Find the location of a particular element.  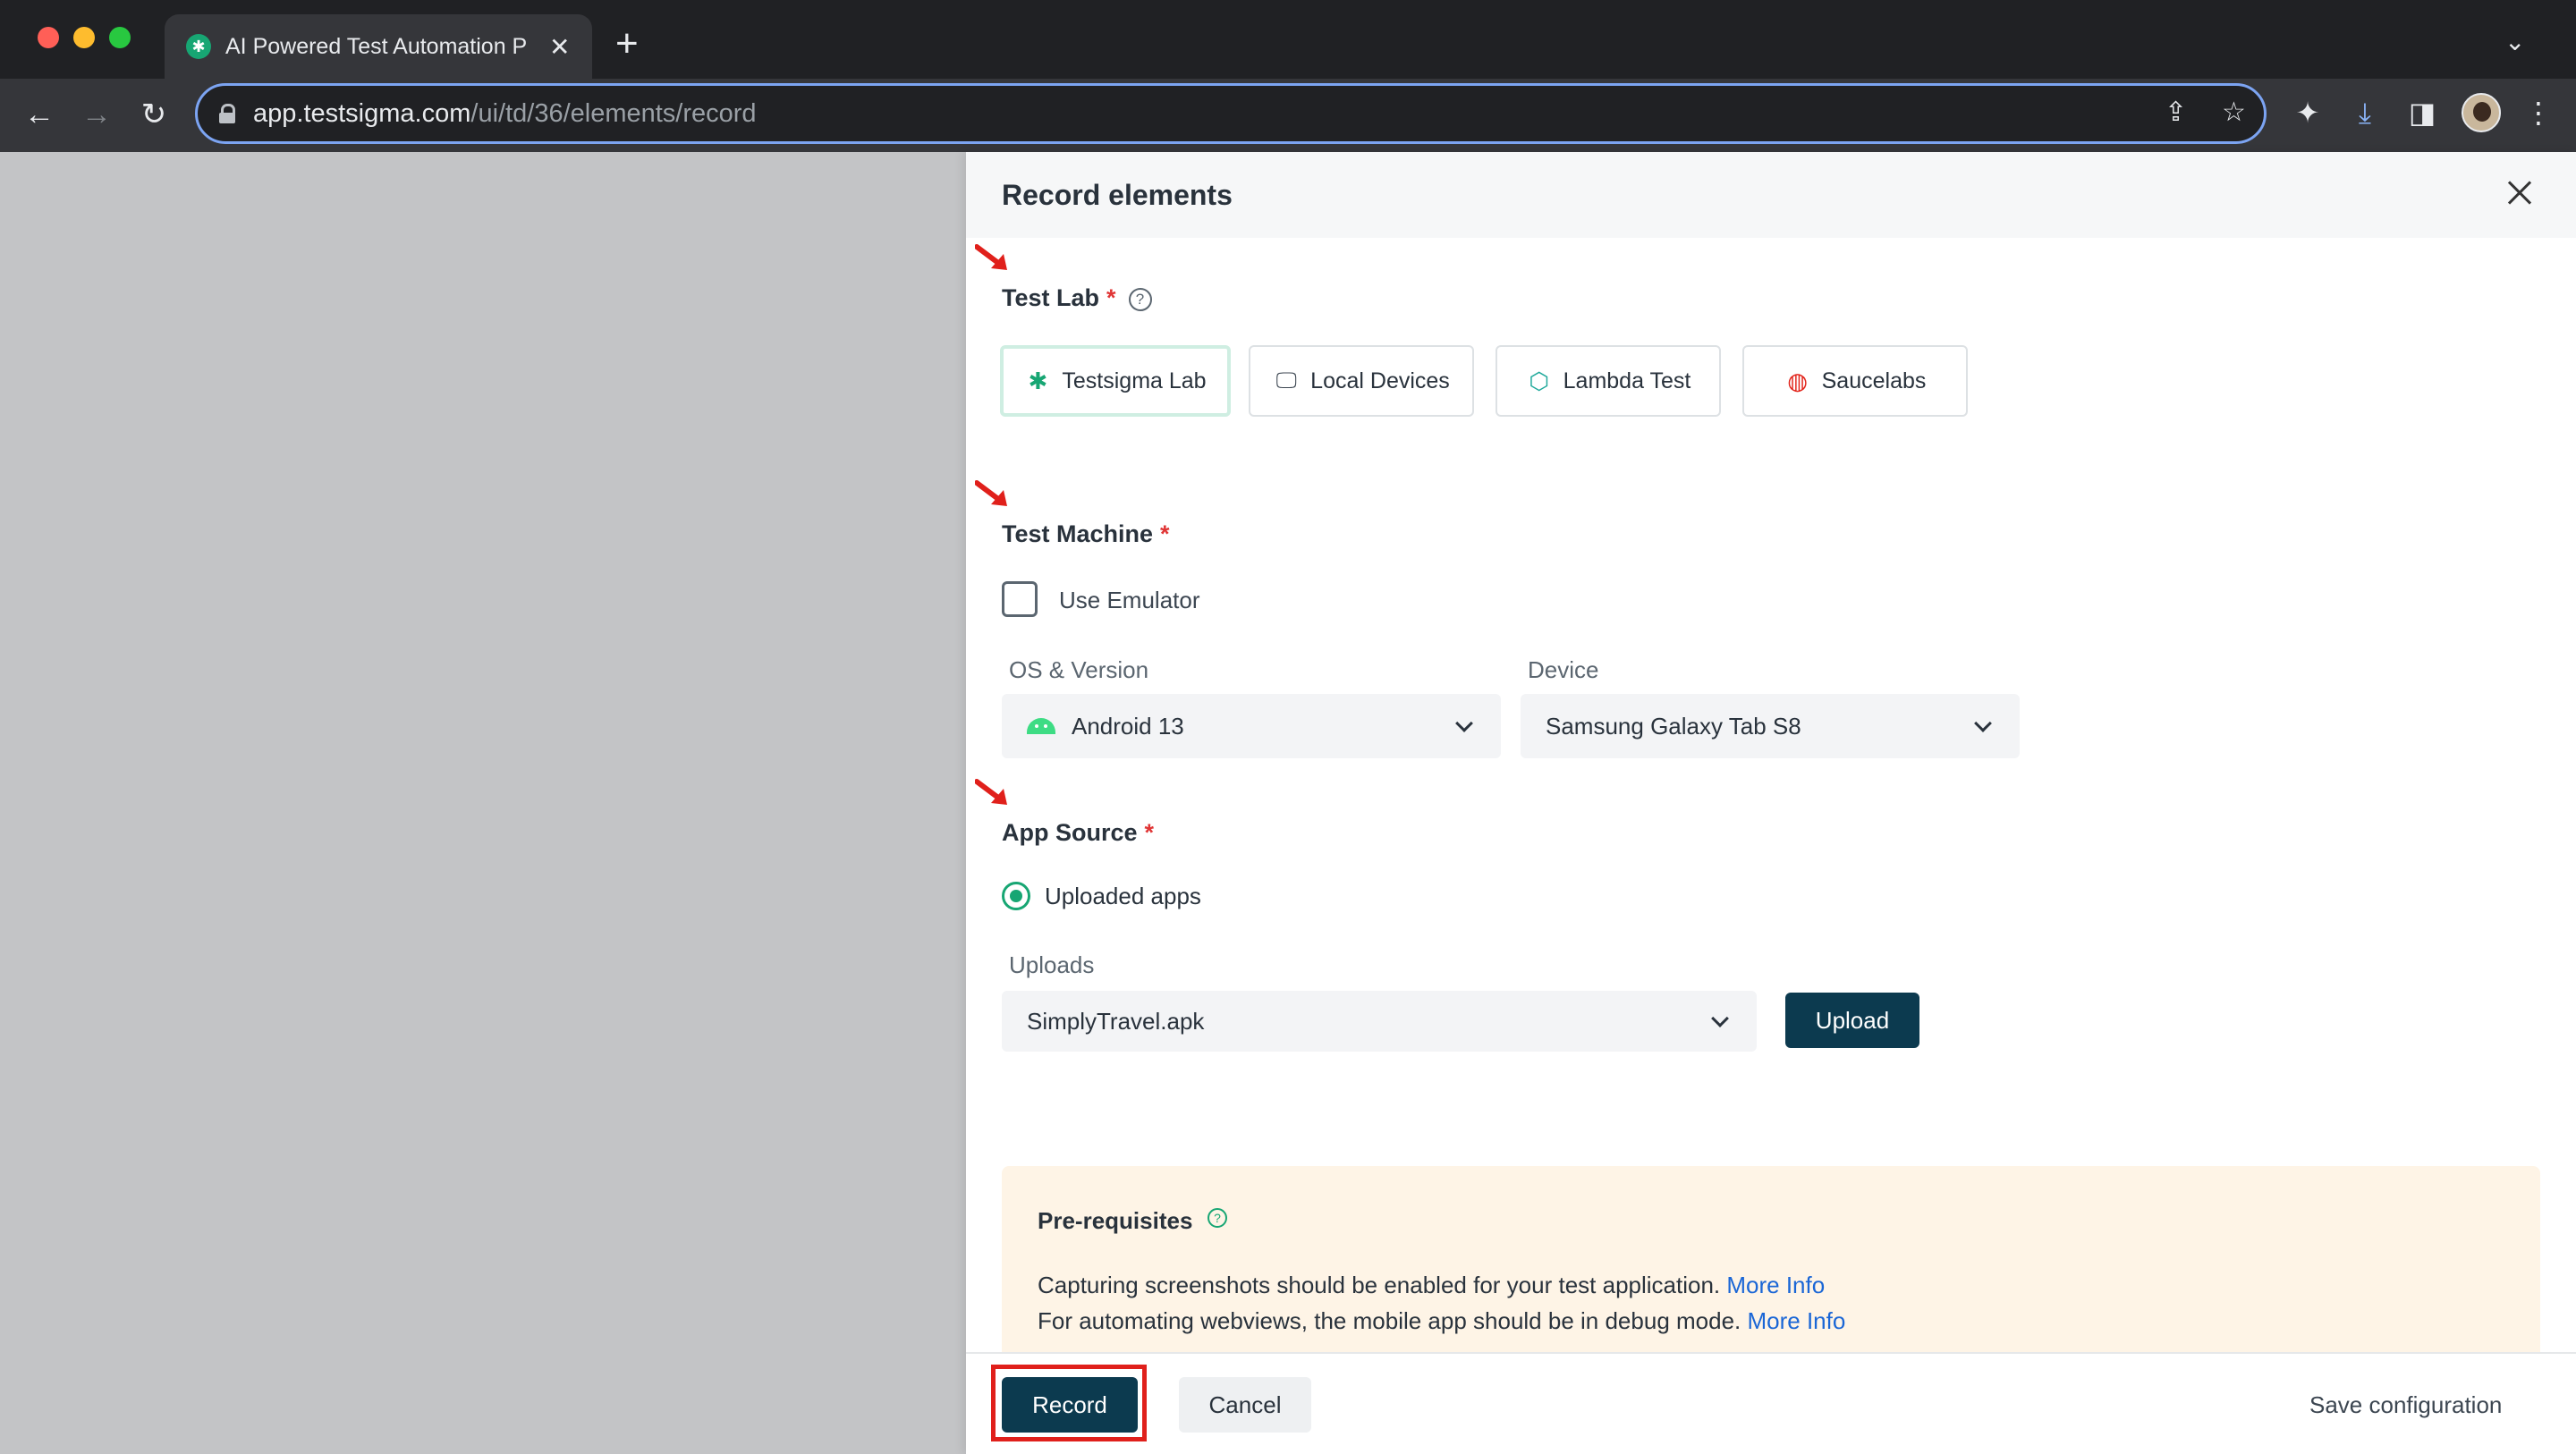

browser-tab: ✱ AI Powered Test Automation P ✕ is located at coordinates (378, 46).